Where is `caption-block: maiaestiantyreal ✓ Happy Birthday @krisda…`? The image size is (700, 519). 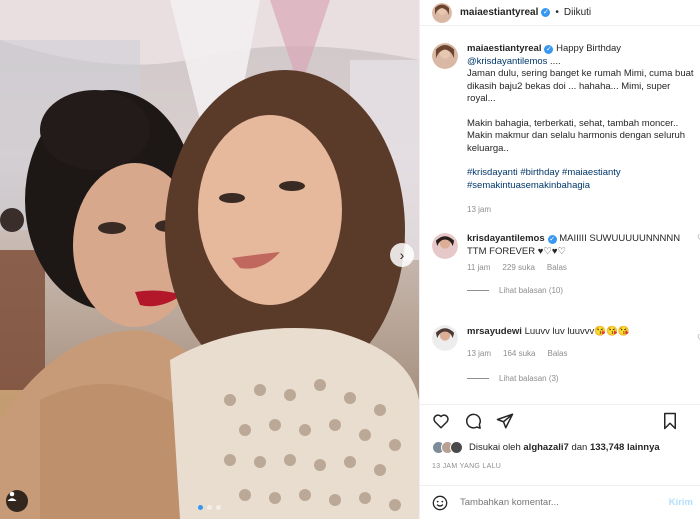 caption-block: maiaestiantyreal ✓ Happy Birthday @krisda… is located at coordinates (565, 135).